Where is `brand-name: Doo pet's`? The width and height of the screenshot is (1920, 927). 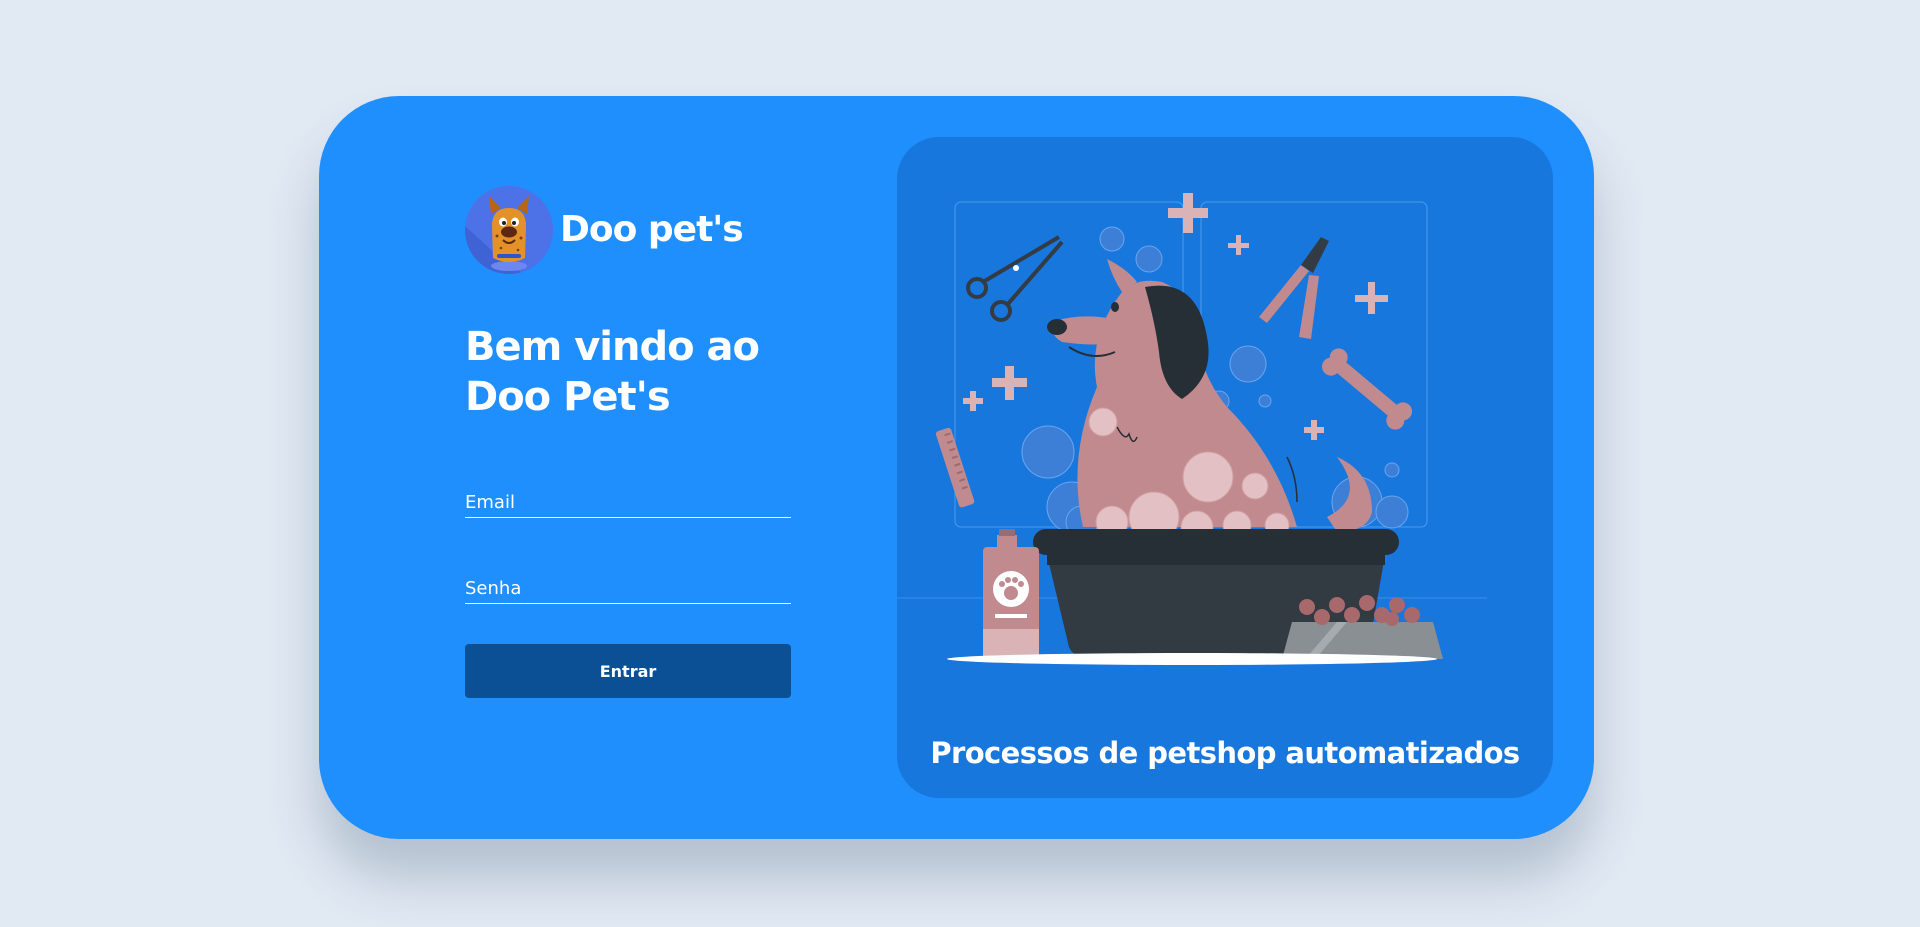
brand-name: Doo pet's is located at coordinates (652, 229).